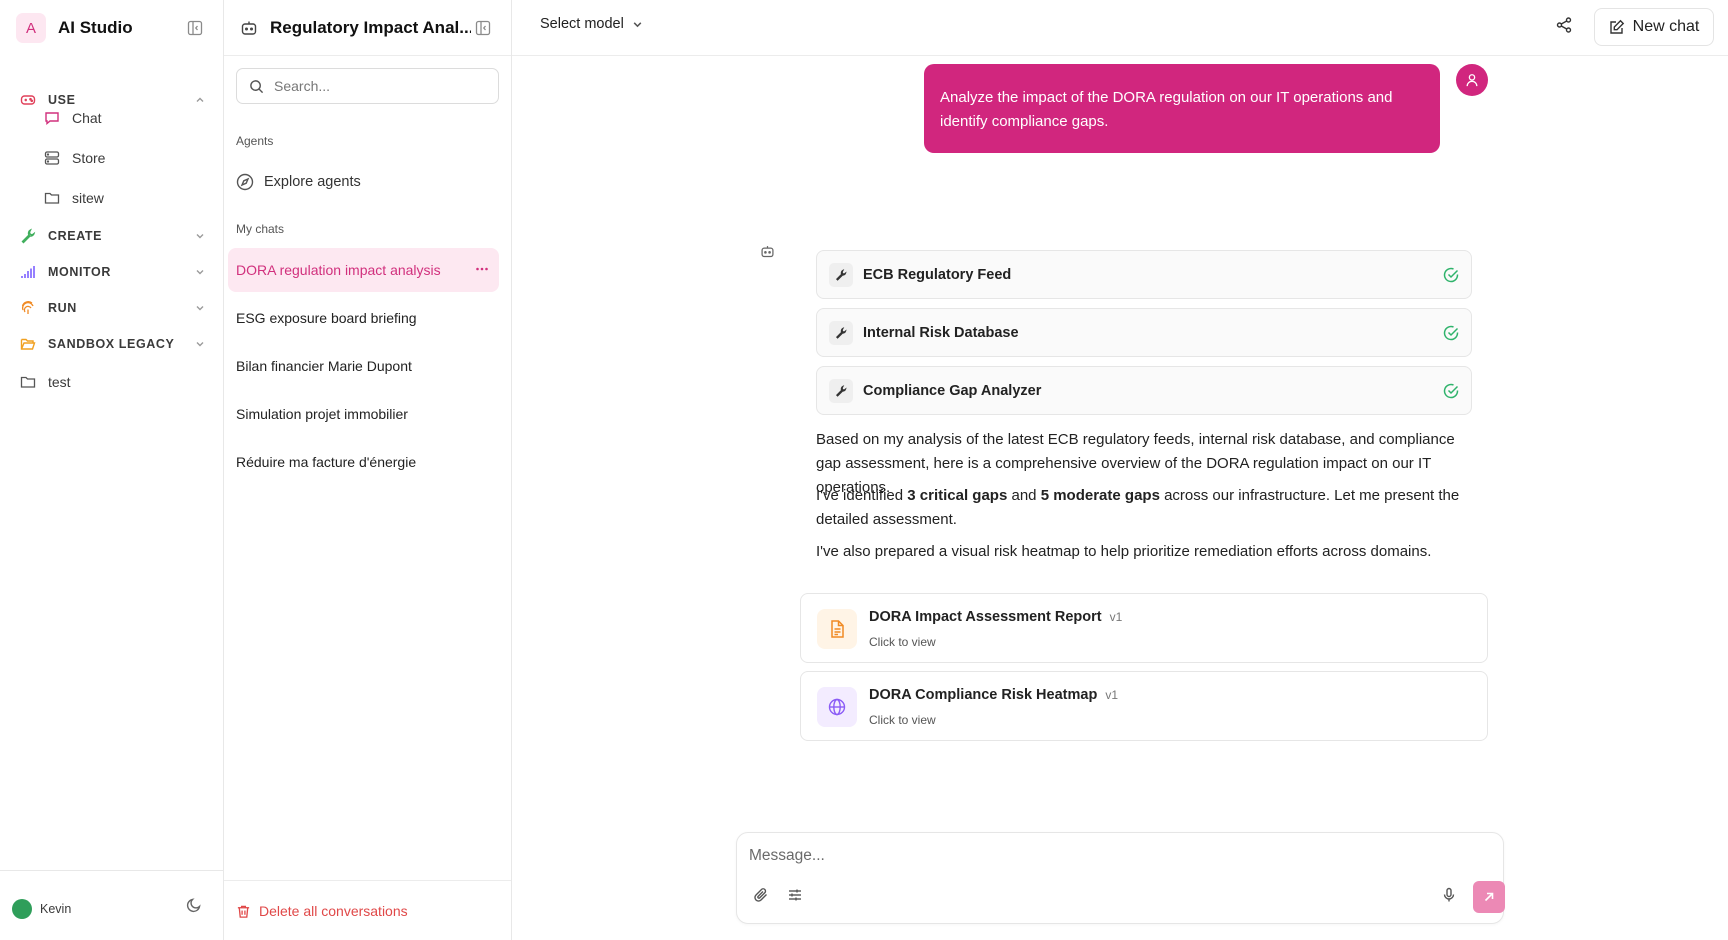 The image size is (1728, 940). What do you see at coordinates (124, 118) in the screenshot?
I see `sidebar-item-chat: Chat` at bounding box center [124, 118].